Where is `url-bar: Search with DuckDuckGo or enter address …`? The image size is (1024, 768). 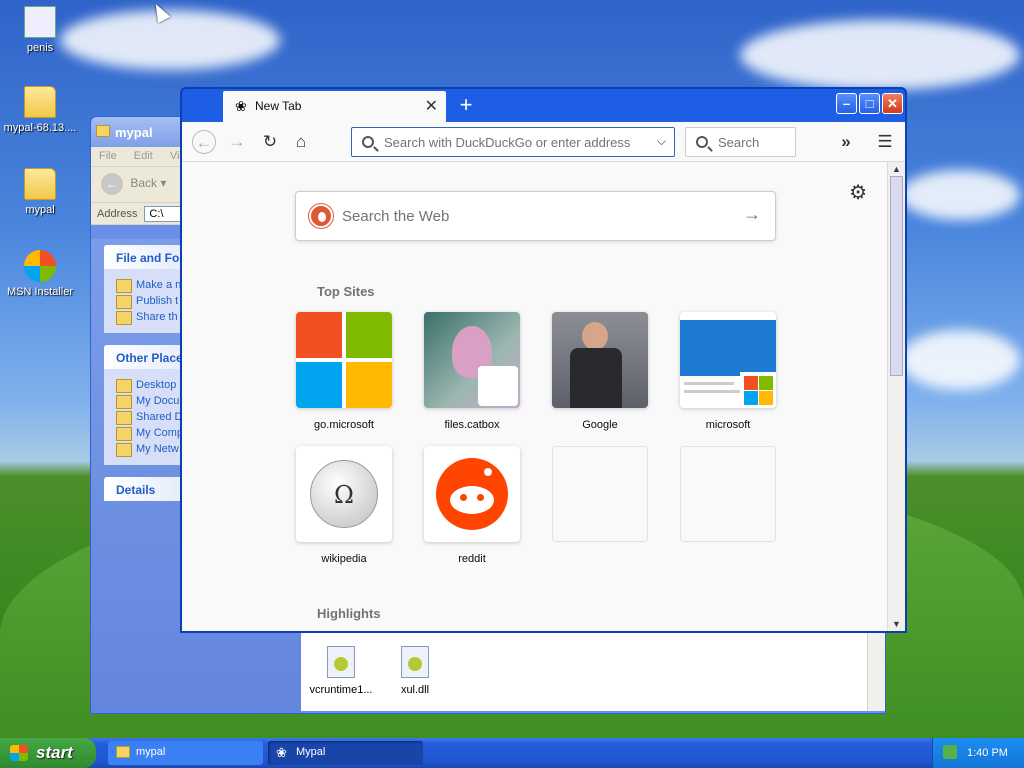 url-bar: Search with DuckDuckGo or enter address … is located at coordinates (513, 142).